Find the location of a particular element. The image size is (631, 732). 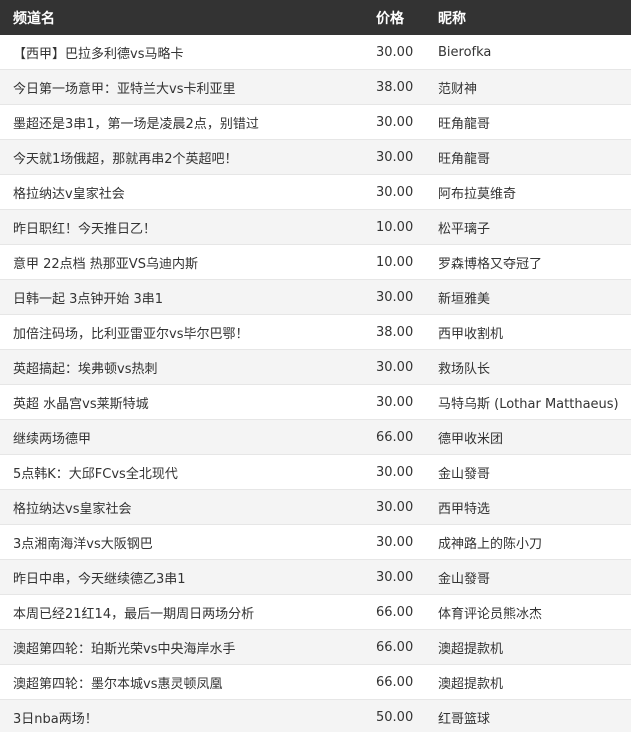

channel-name-link: 3日nba两场！ is located at coordinates (181, 717).